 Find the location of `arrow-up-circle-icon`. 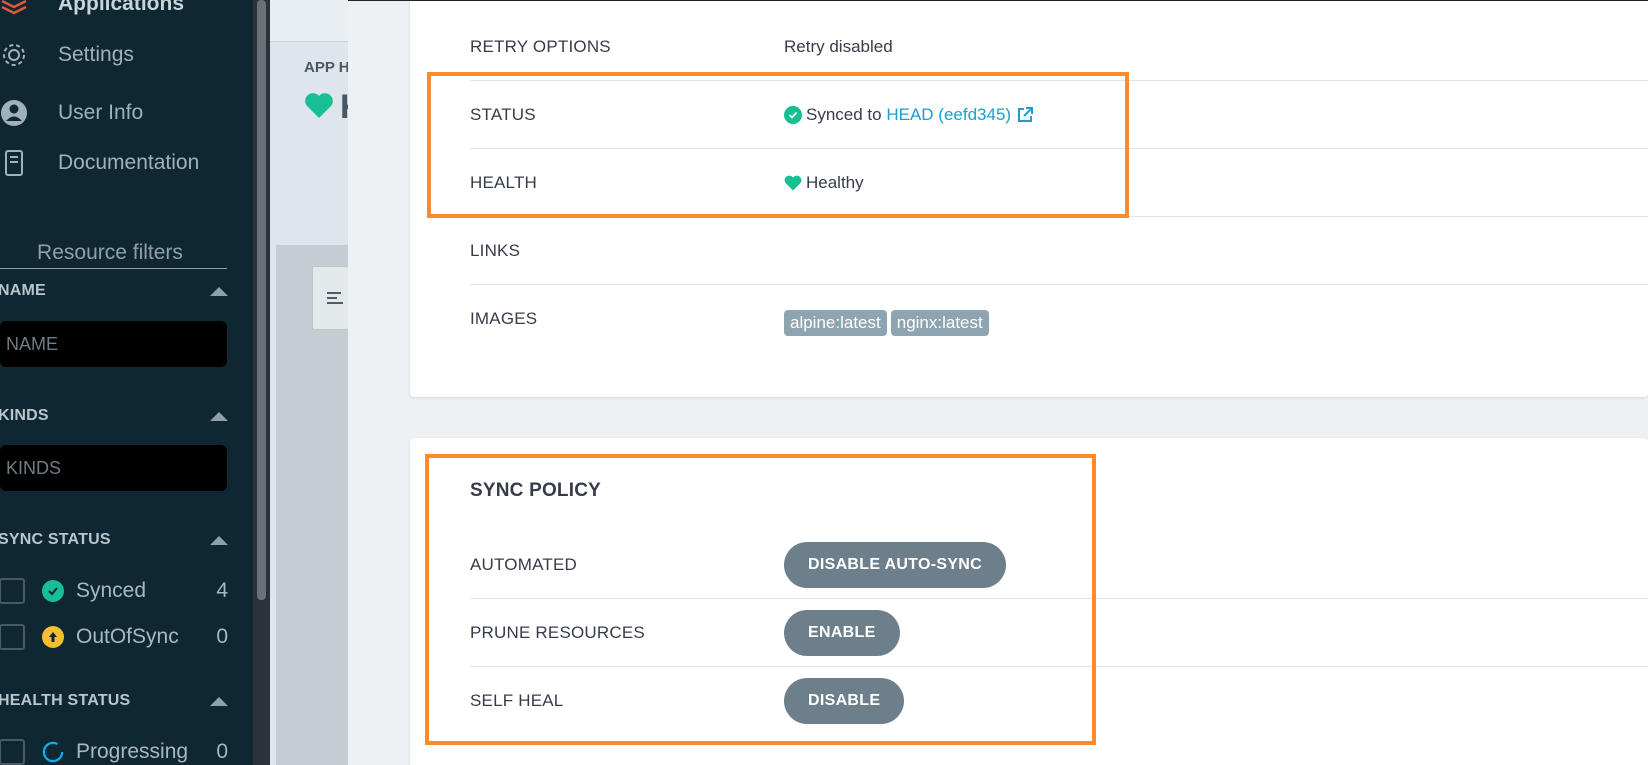

arrow-up-circle-icon is located at coordinates (53, 637).